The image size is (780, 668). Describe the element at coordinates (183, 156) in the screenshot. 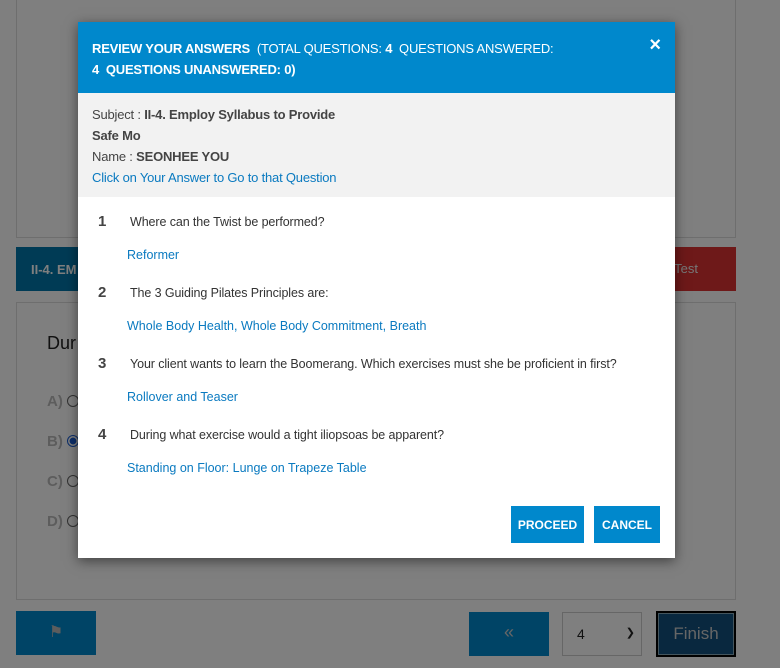

I see `name-value: SEONHEE YOU` at that location.